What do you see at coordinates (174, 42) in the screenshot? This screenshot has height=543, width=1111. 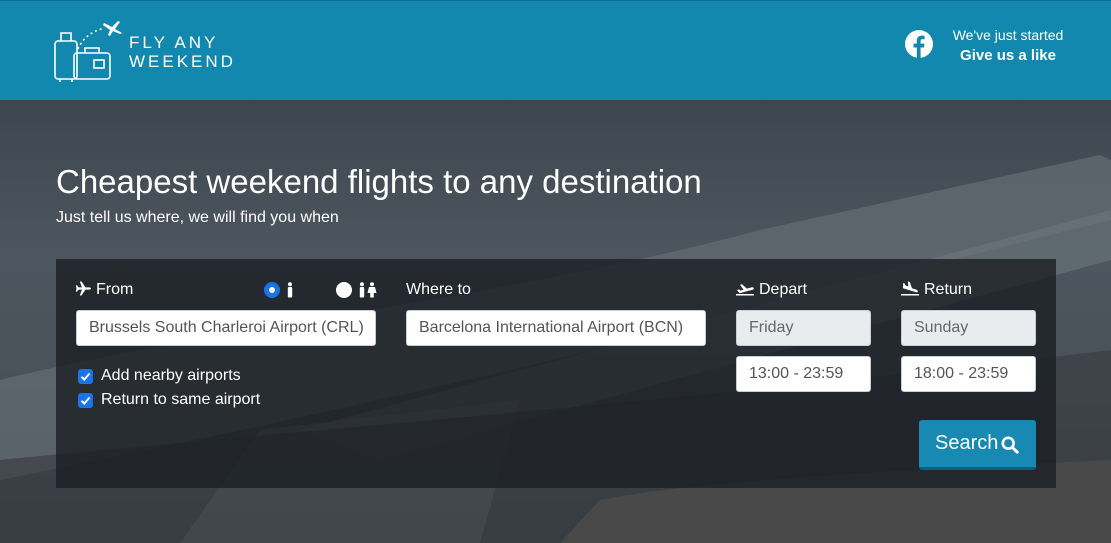 I see `logo-line-1: FLY ANY` at bounding box center [174, 42].